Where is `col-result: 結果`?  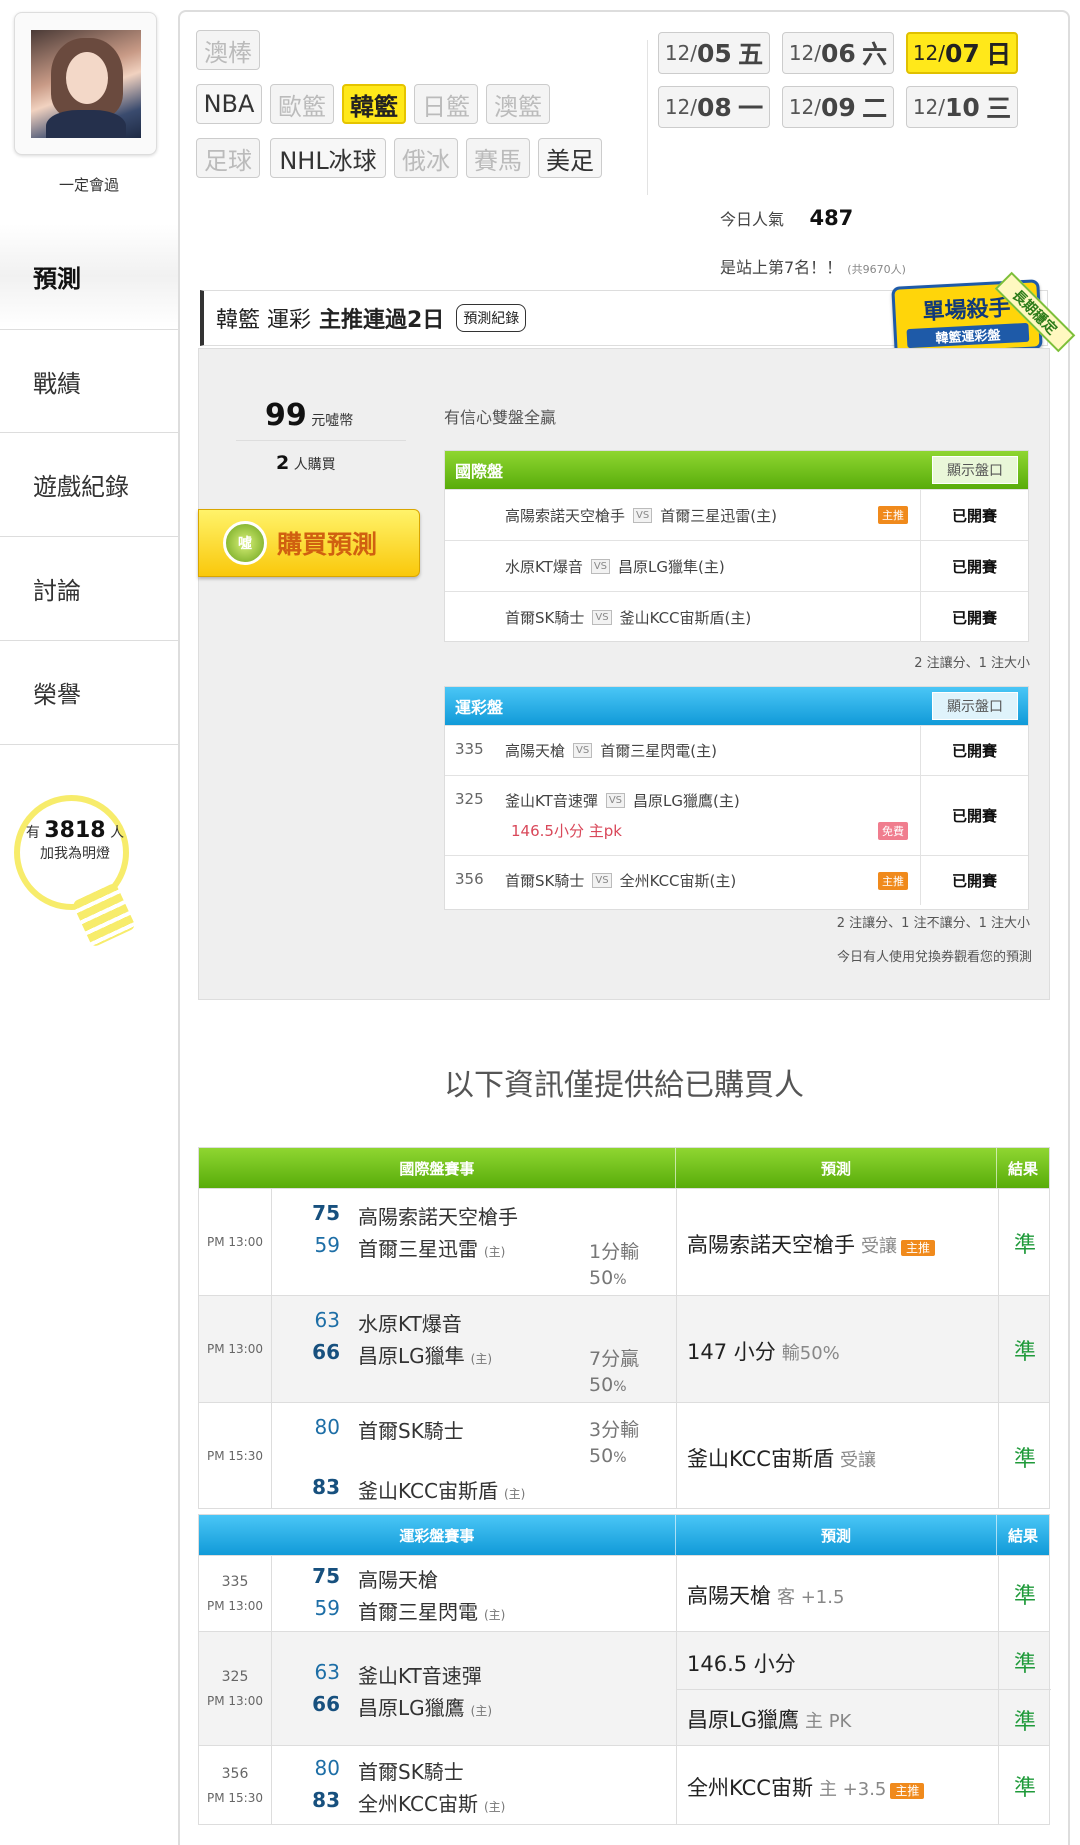
col-result: 結果 is located at coordinates (1023, 1168).